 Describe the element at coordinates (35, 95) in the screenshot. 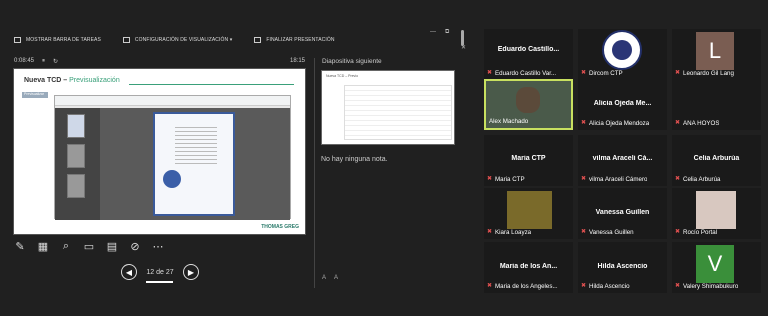

I see `preview-mini-button: Previsualizar` at that location.